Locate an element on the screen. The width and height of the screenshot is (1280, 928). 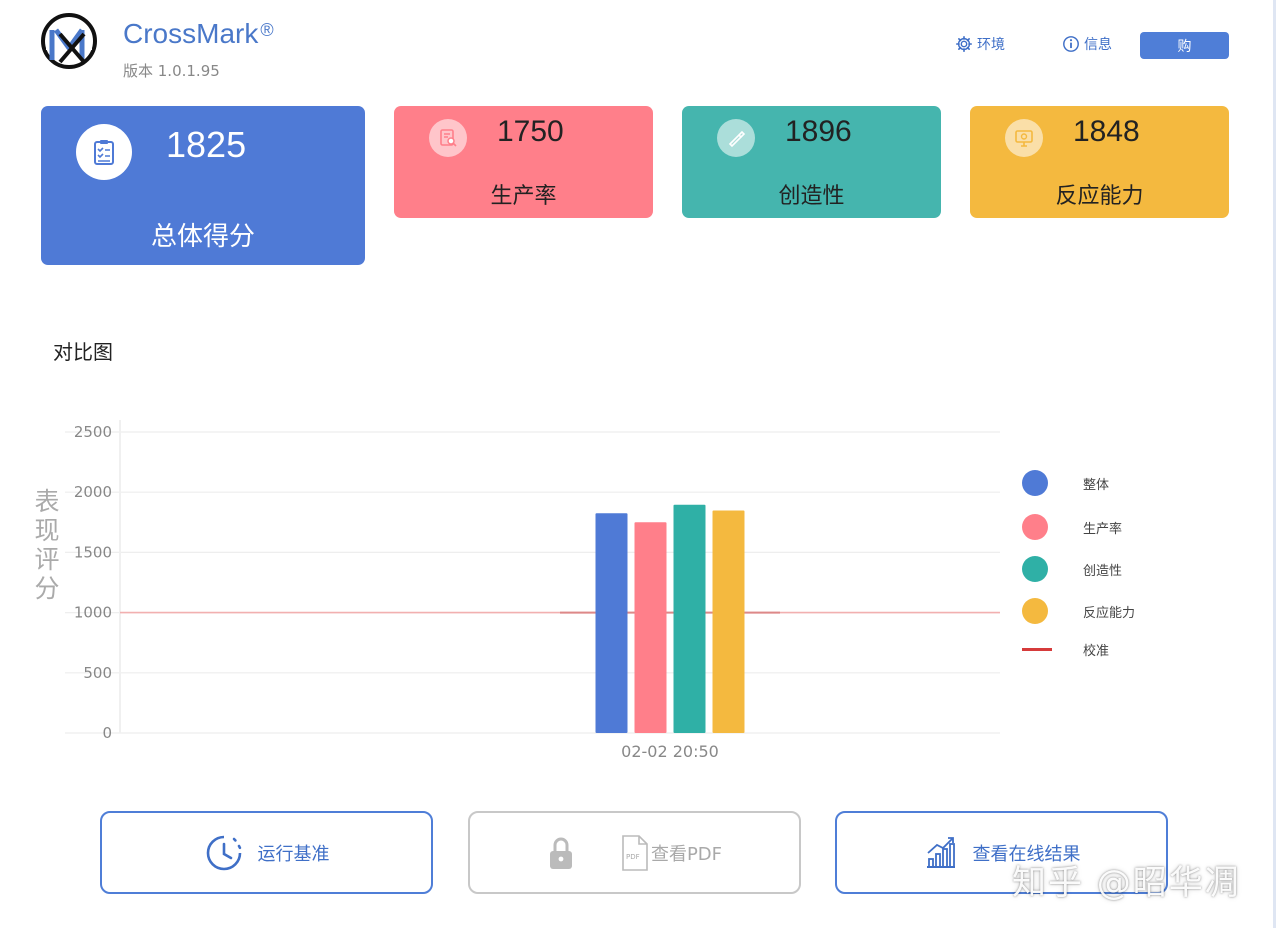
bar-生产率 is located at coordinates (650, 627).